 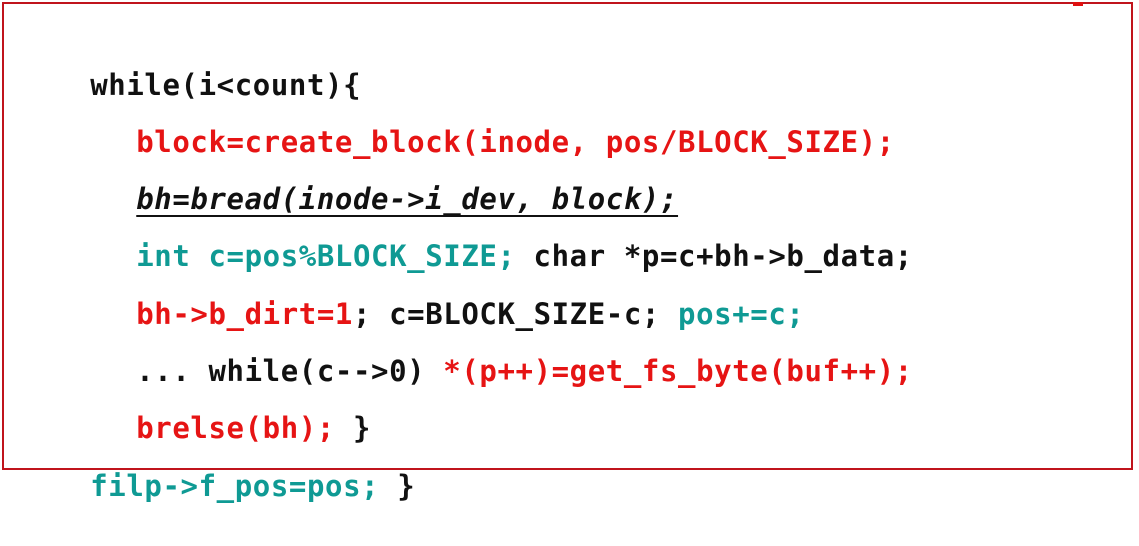 What do you see at coordinates (678, 371) in the screenshot?
I see `copy-byte-statement: *(p++)=get_fs_byte(buf++);` at bounding box center [678, 371].